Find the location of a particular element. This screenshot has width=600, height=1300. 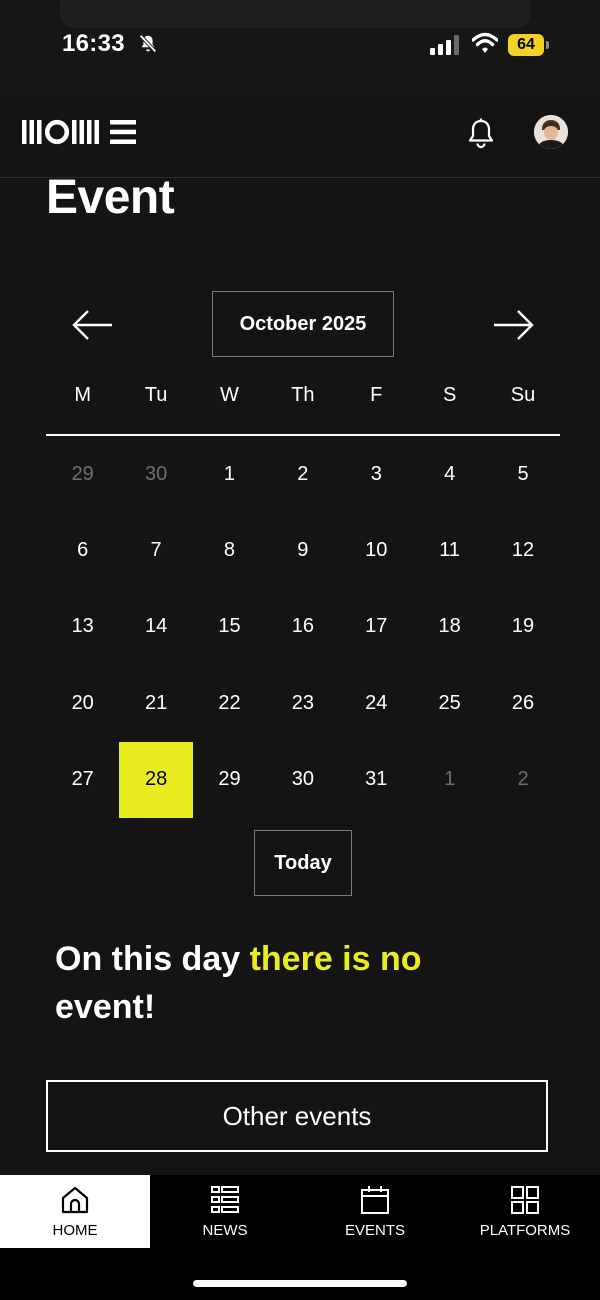

tab-platforms-label: PLATFORMS is located at coordinates (525, 1230).